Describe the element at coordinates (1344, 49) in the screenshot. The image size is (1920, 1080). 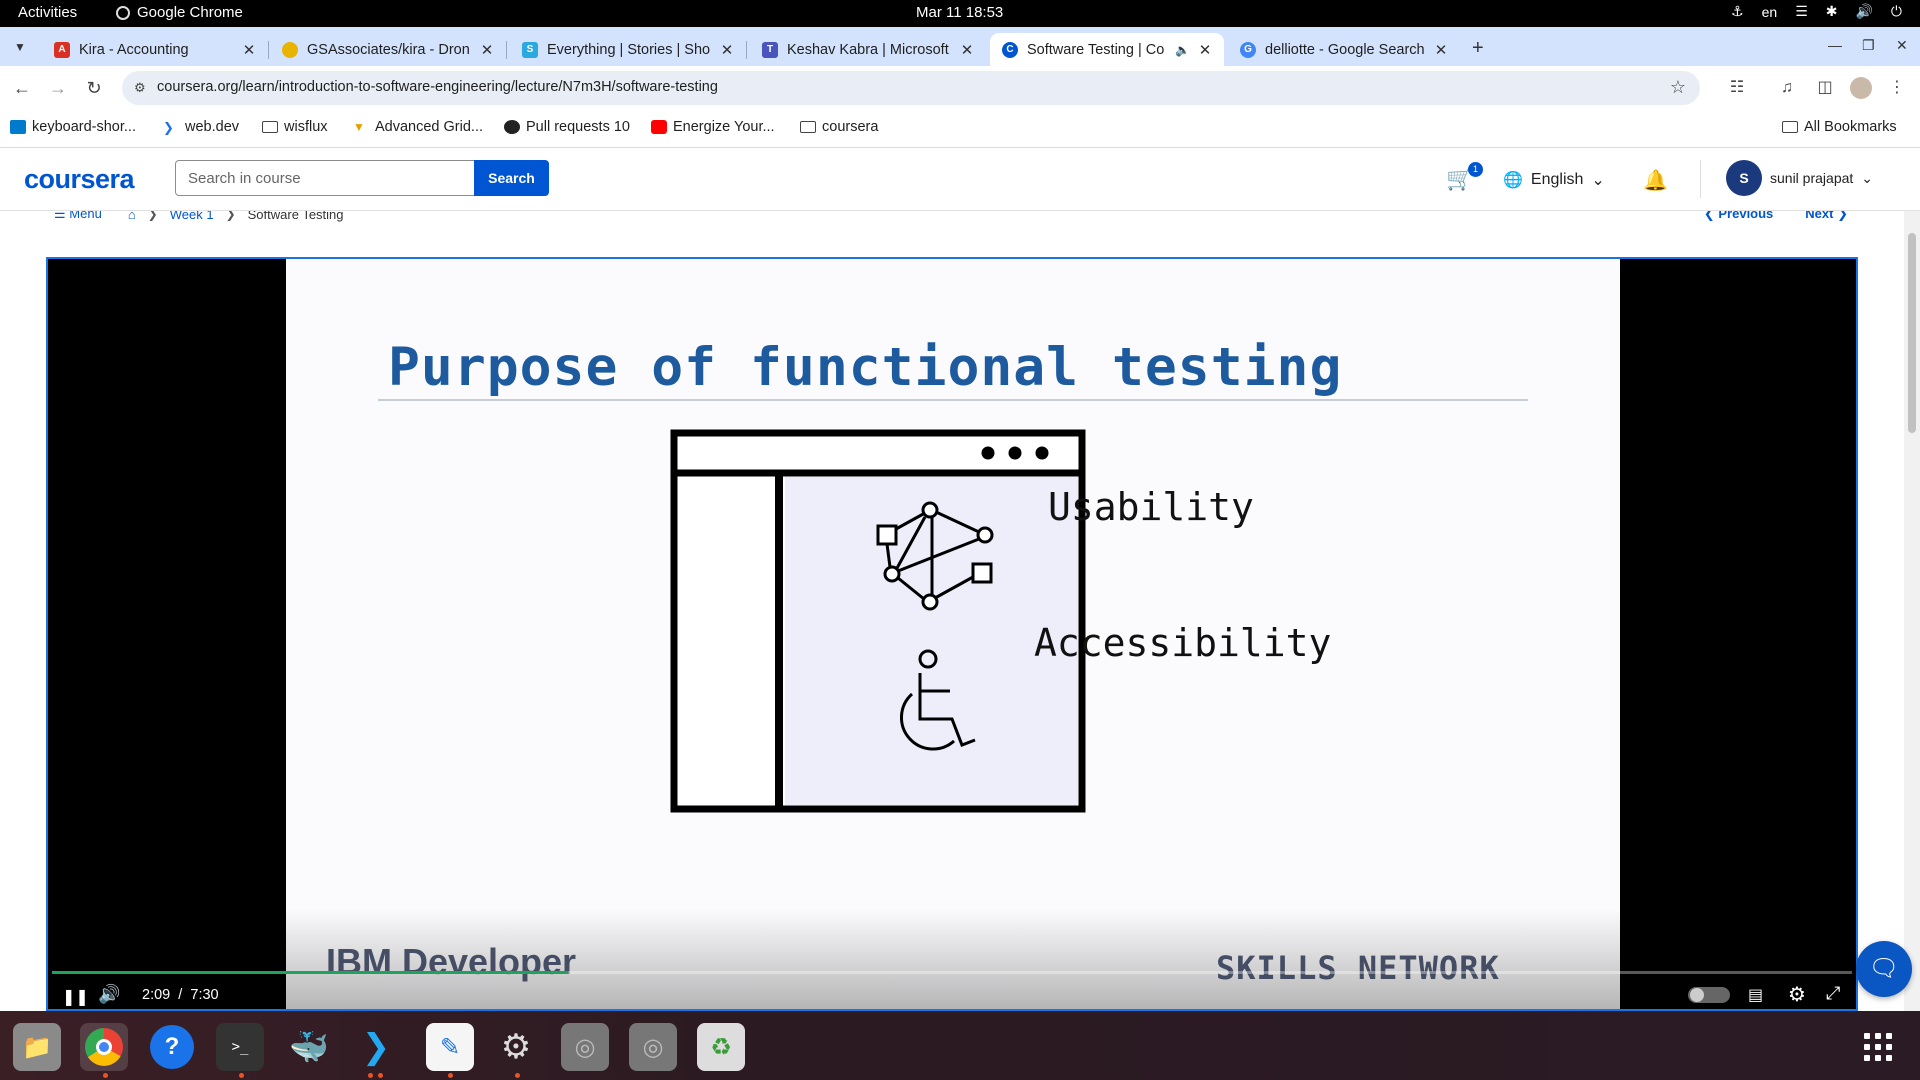
I see `tab-delliotte-search: G delliotte - Google Search ✕` at that location.